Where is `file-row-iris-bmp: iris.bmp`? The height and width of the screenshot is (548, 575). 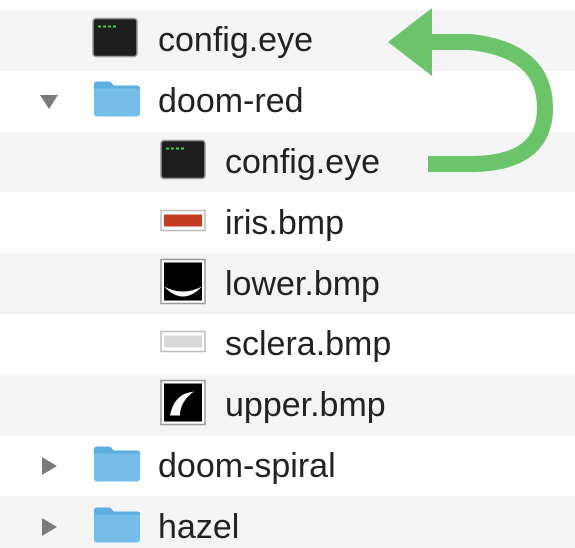 file-row-iris-bmp: iris.bmp is located at coordinates (287, 223).